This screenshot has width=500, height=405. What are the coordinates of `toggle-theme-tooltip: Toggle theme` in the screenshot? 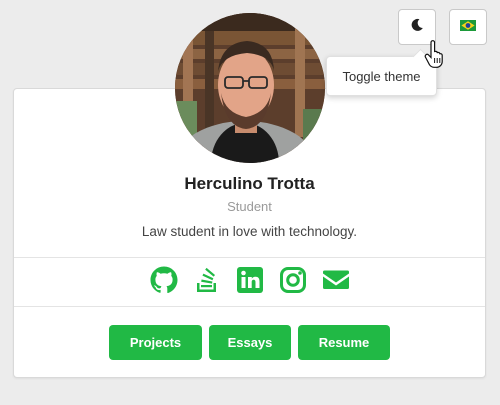 It's located at (381, 76).